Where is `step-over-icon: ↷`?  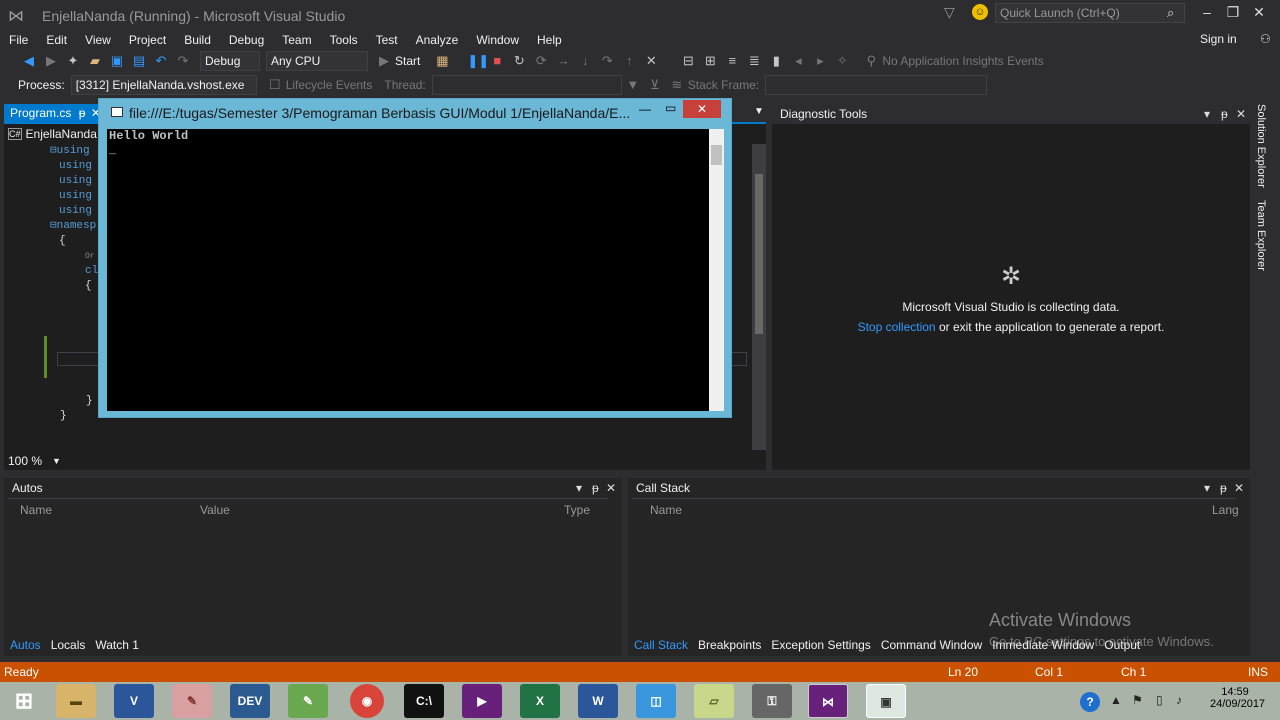
step-over-icon: ↷ is located at coordinates (607, 61).